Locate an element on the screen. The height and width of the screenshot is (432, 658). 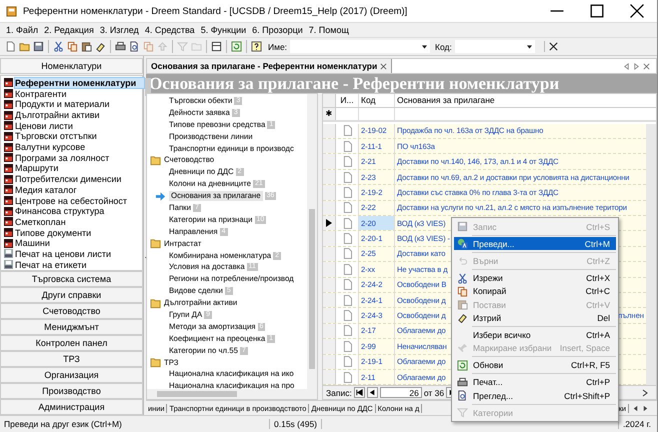
sidebar-item: Типове документи is located at coordinates (53, 233).